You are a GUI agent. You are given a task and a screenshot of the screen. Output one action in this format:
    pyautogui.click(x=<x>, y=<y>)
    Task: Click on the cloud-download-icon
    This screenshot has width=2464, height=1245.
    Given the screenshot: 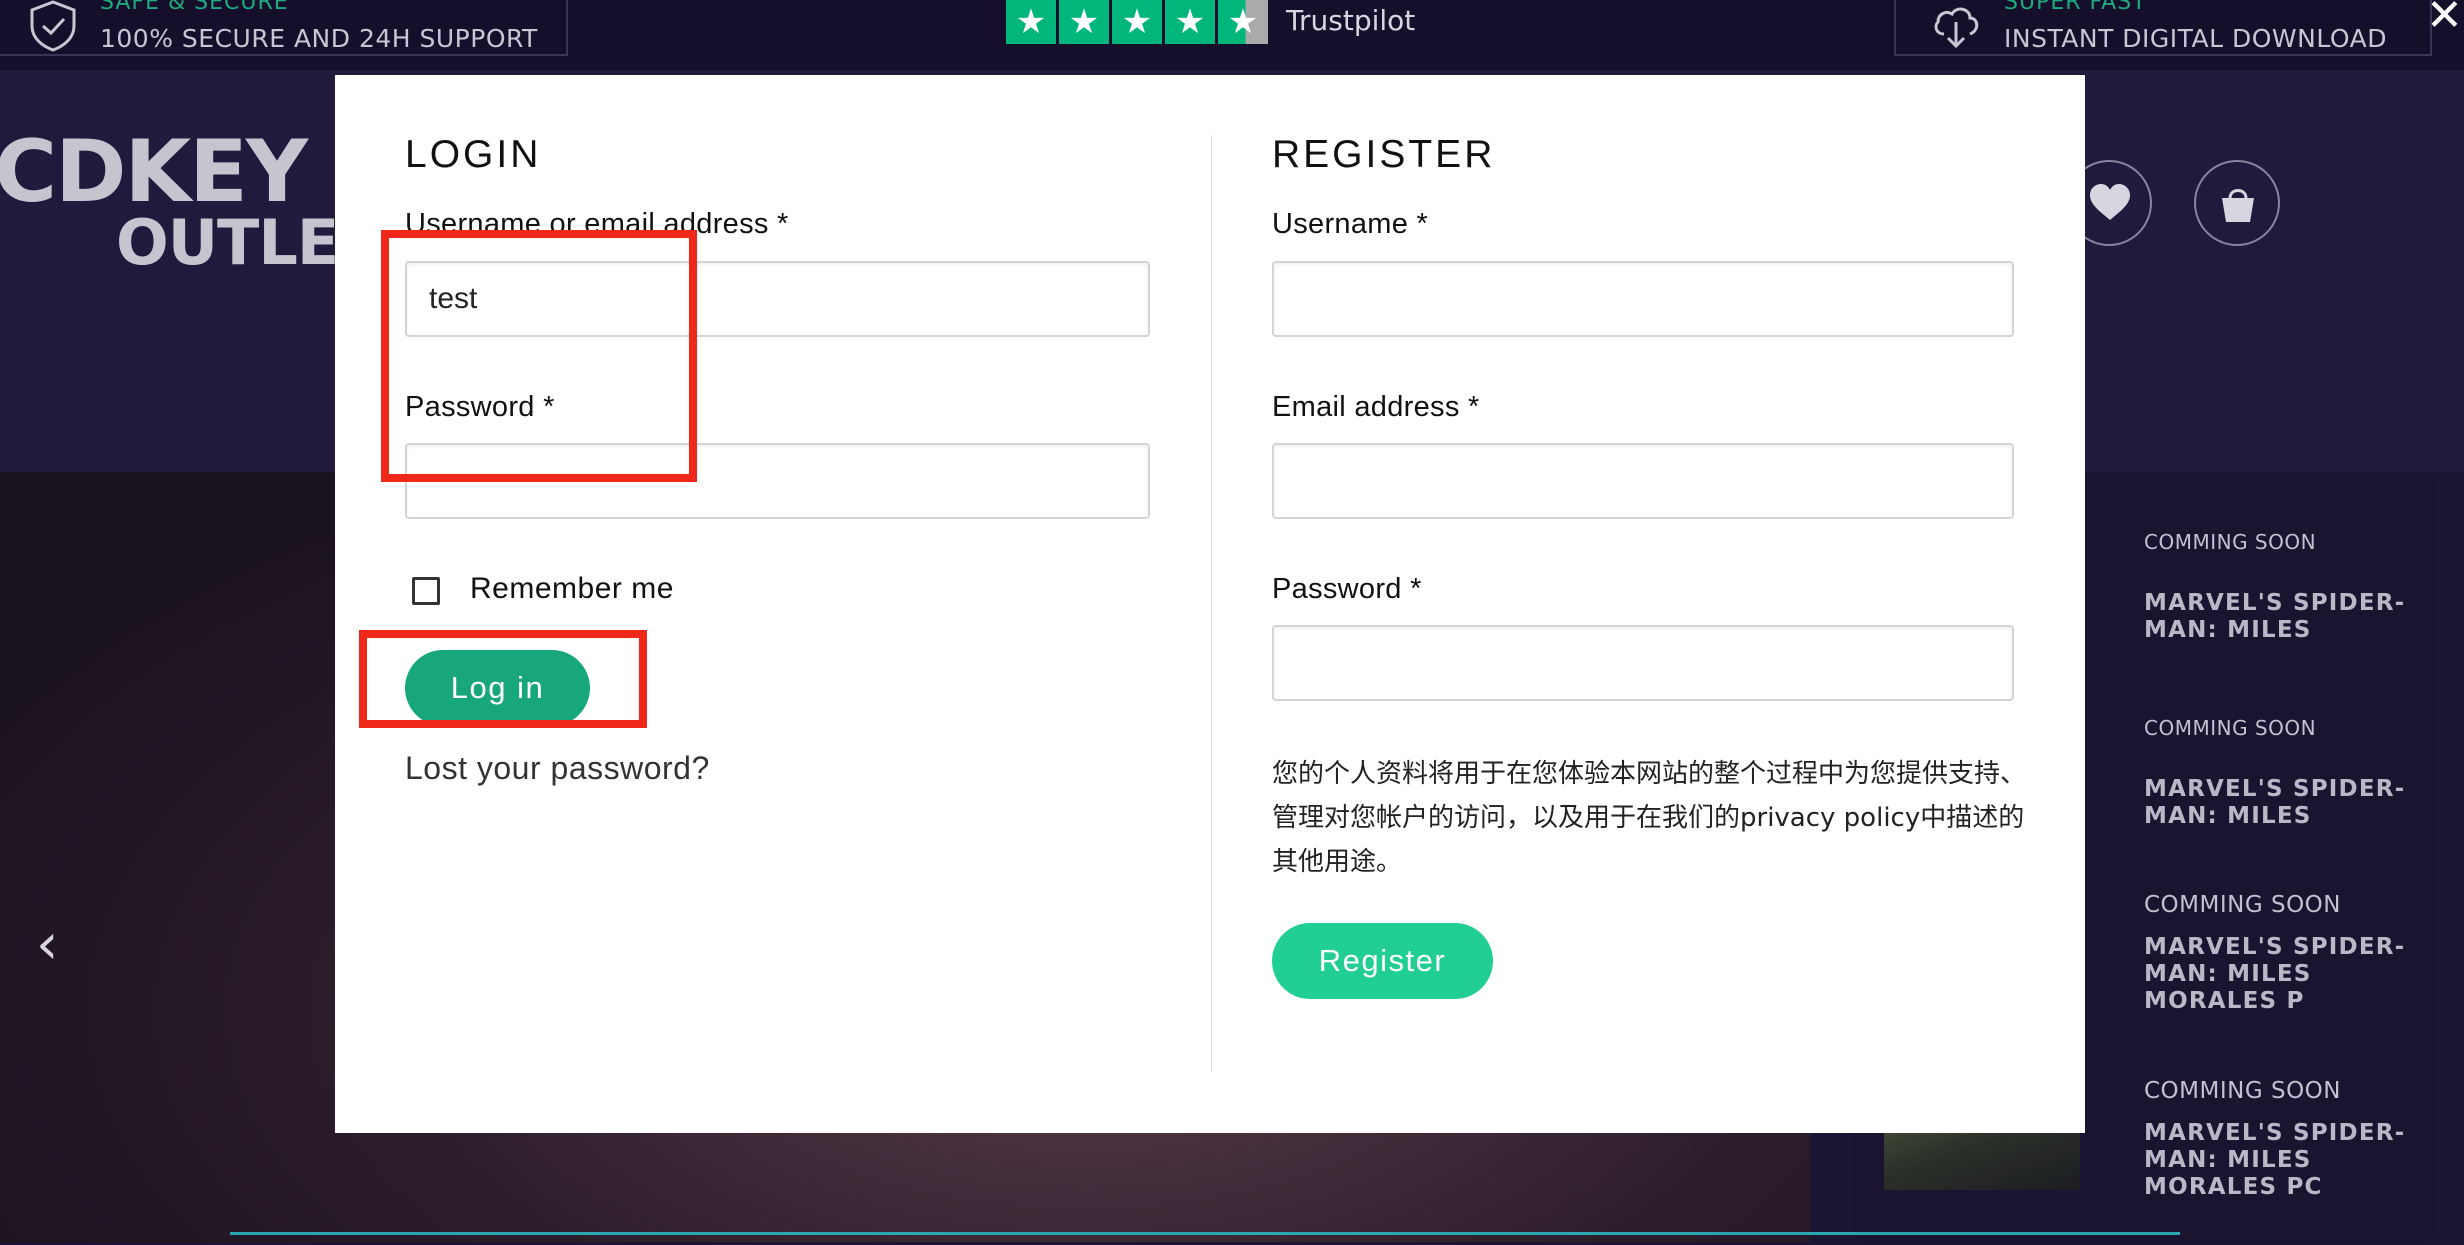 What is the action you would take?
    pyautogui.click(x=1956, y=26)
    